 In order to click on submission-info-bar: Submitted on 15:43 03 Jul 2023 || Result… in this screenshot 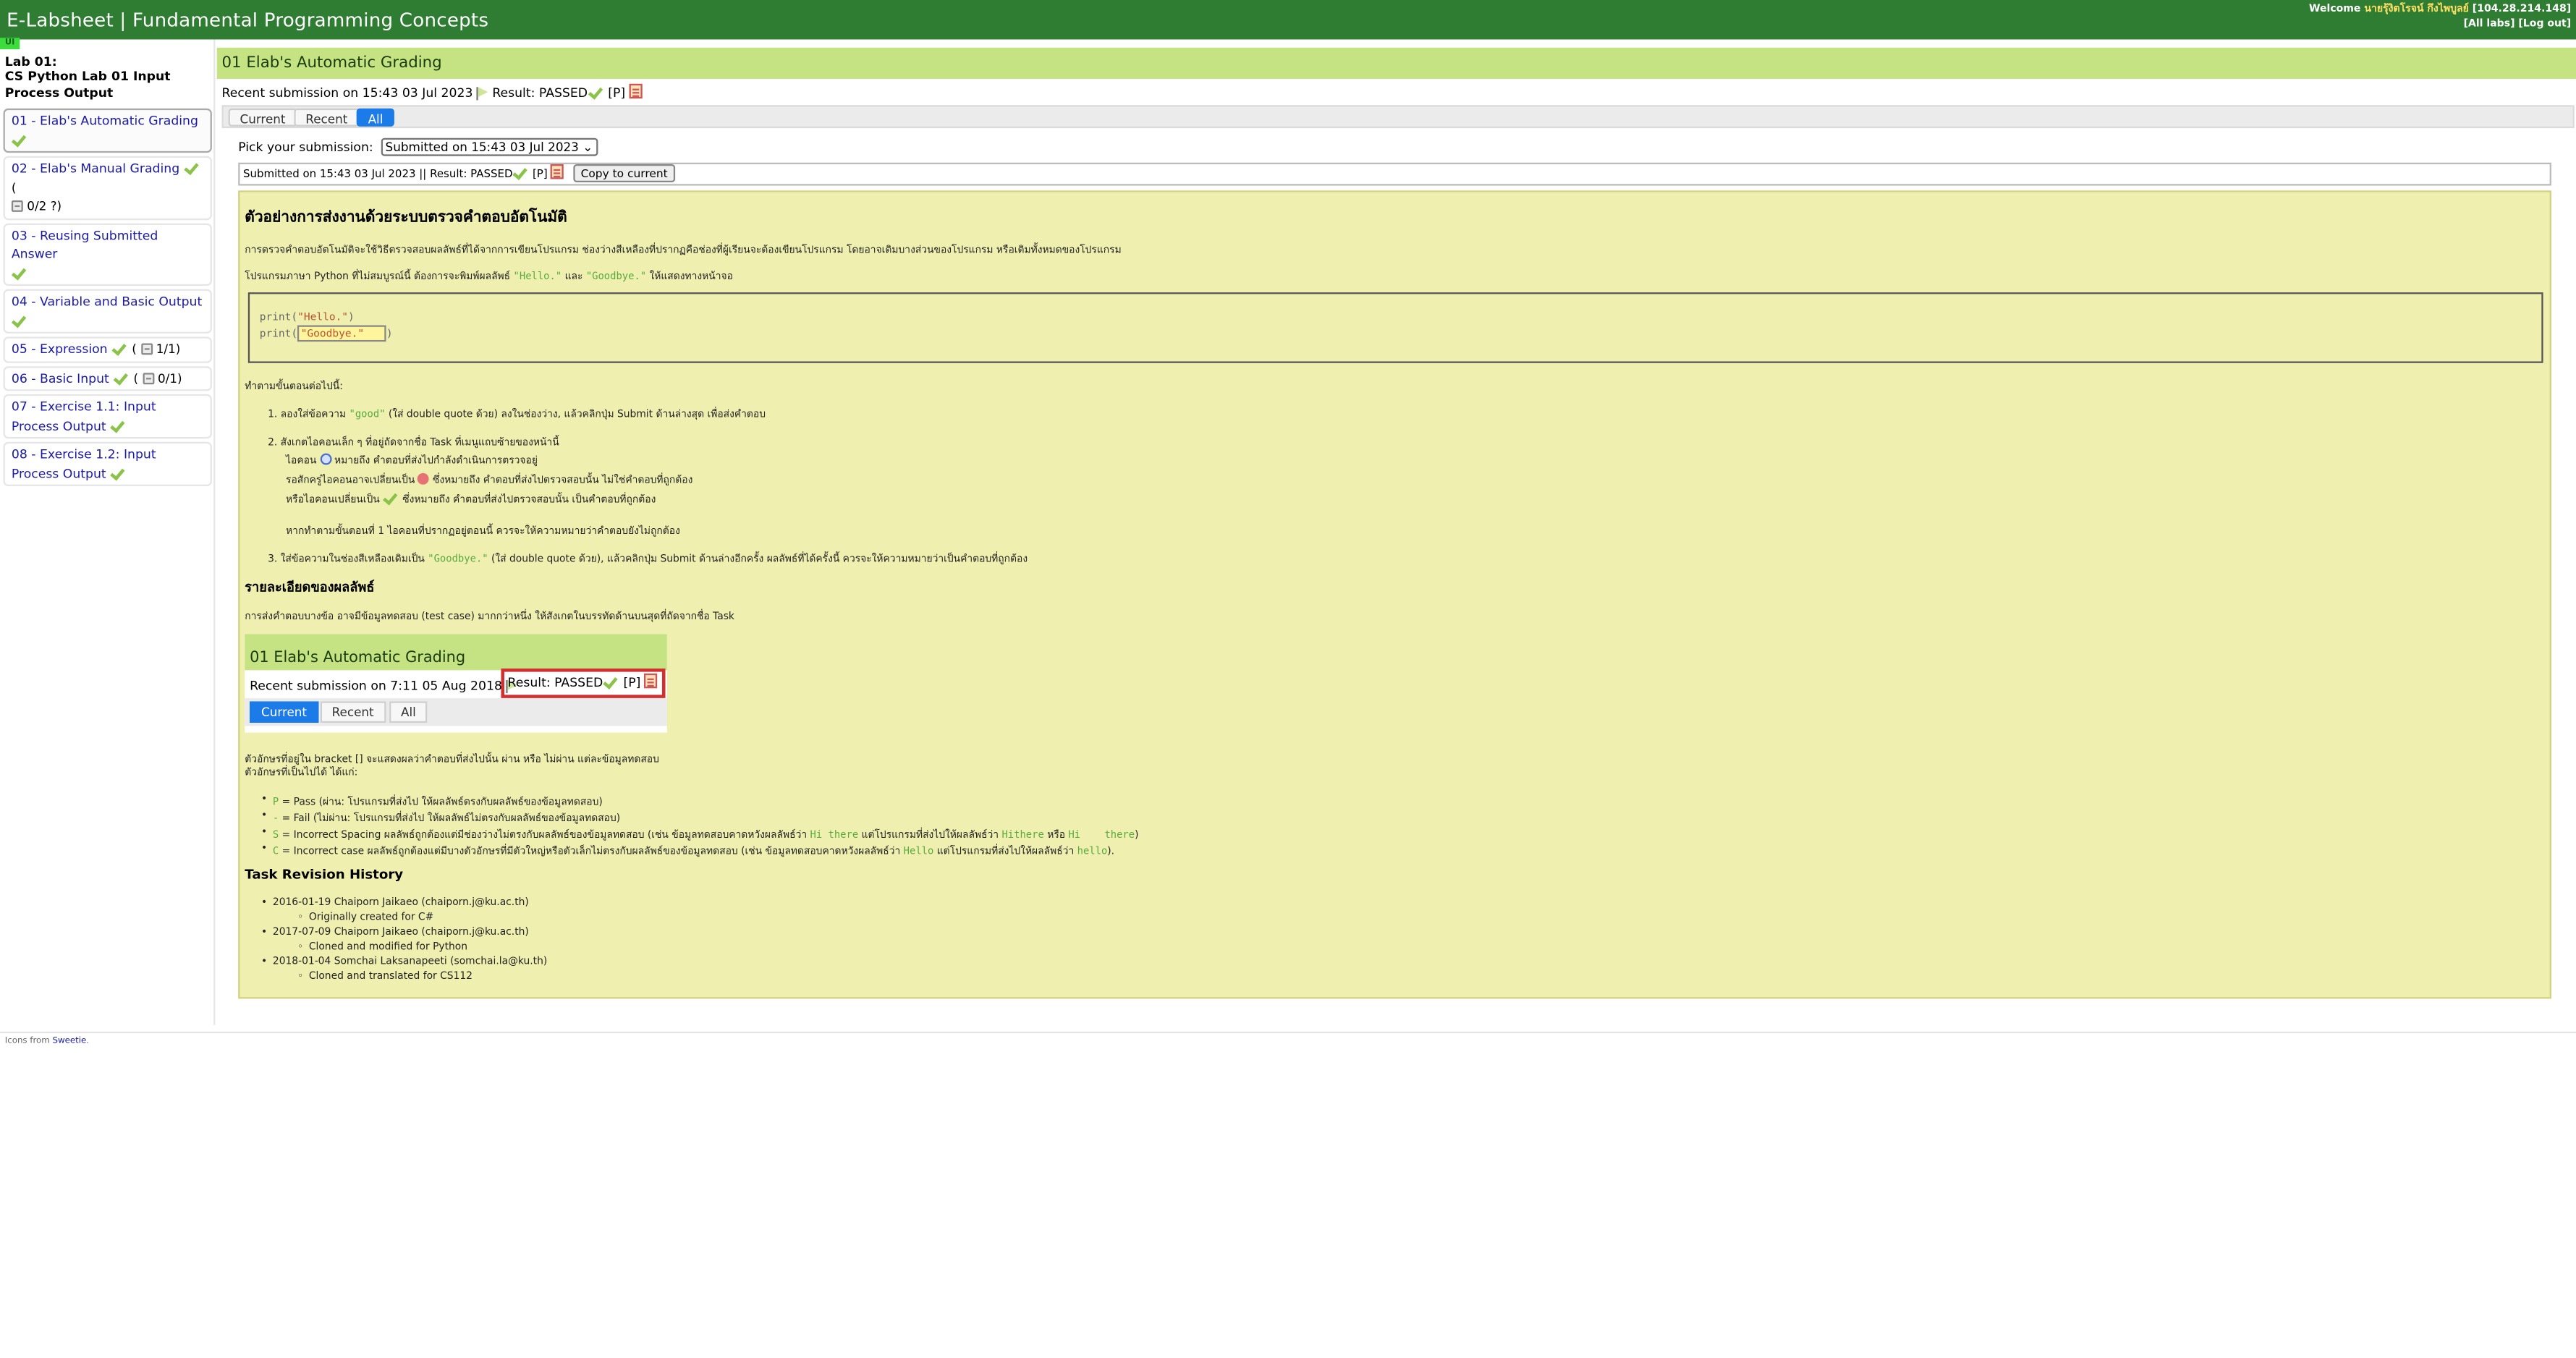, I will do `click(1394, 174)`.